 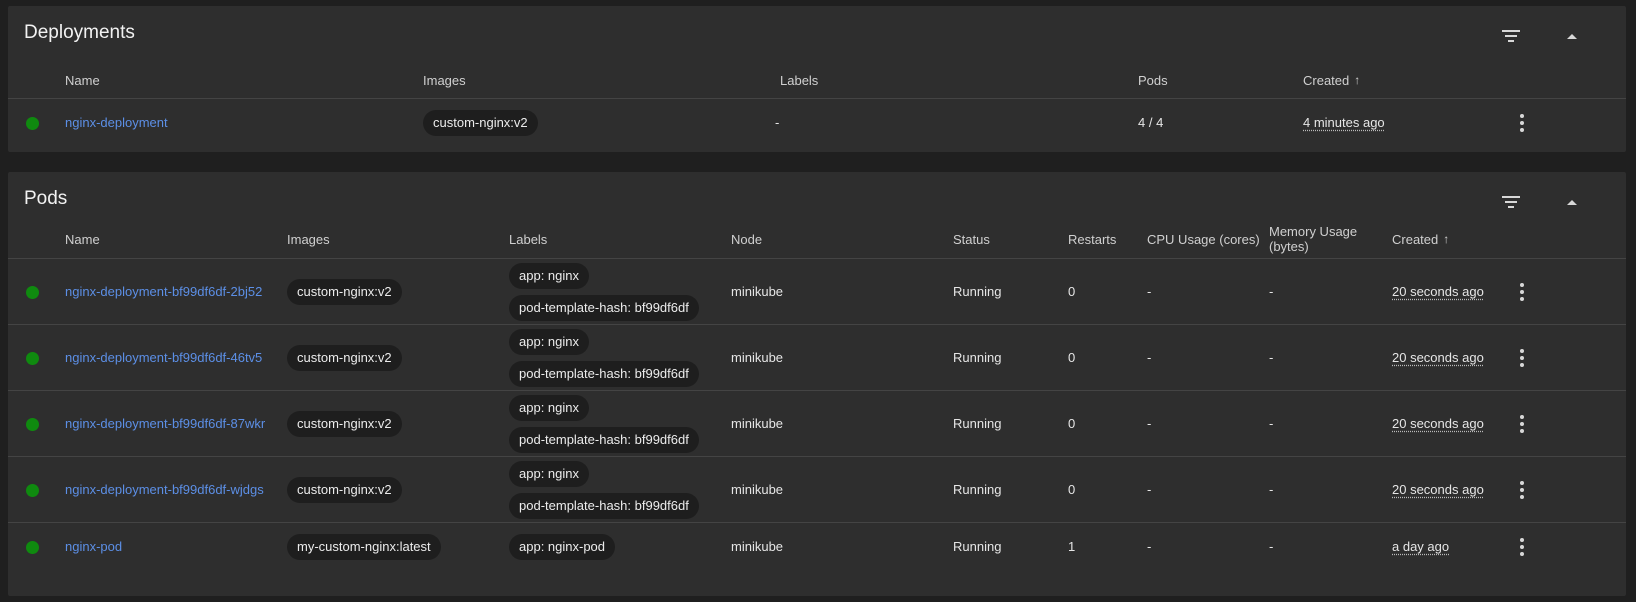 I want to click on column-header-pods: Pods, so click(x=1153, y=80).